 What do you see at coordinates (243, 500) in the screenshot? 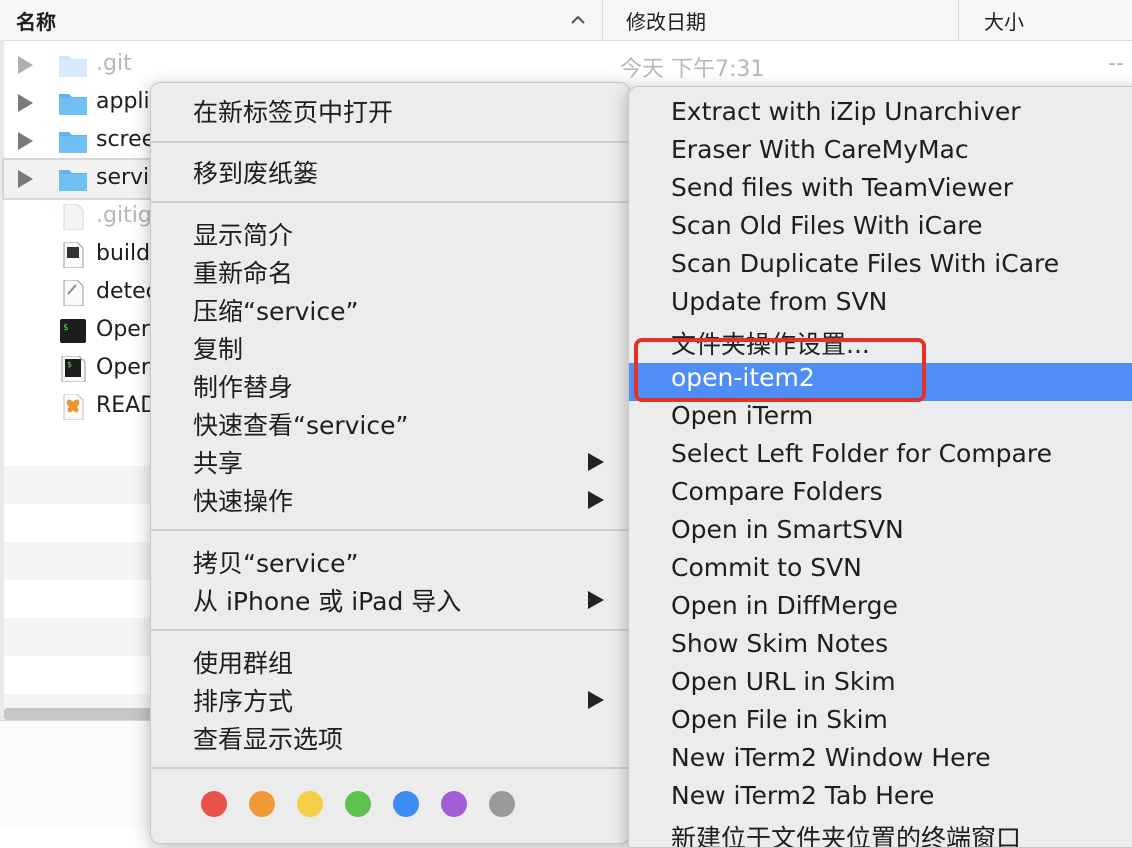
I see `menu-item-quick-actions: 快速操作` at bounding box center [243, 500].